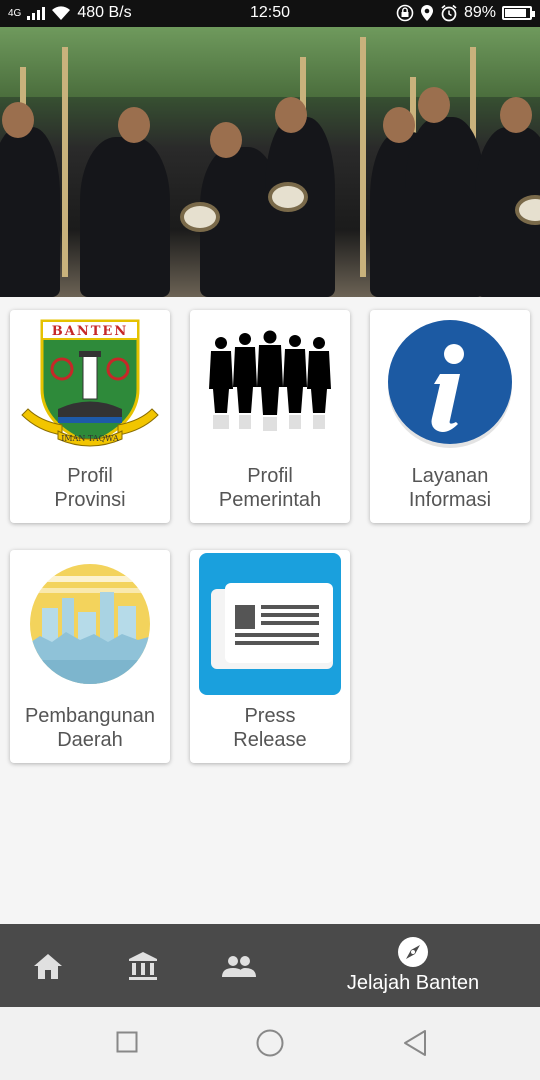  I want to click on institution-icon, so click(143, 965).